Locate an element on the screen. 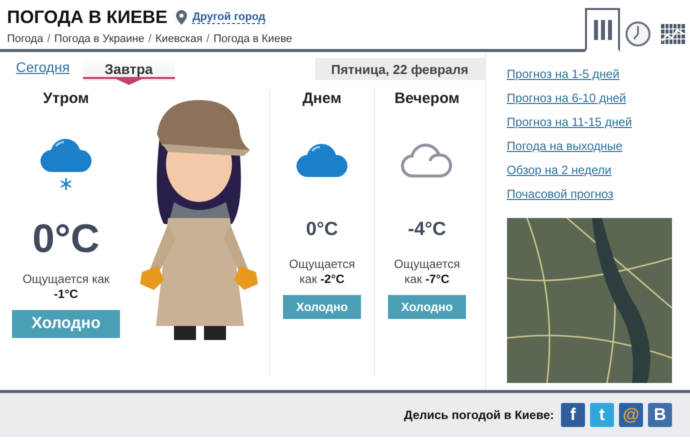 The image size is (690, 440). forecast-link: Прогноз на 6-10 дней is located at coordinates (566, 98).